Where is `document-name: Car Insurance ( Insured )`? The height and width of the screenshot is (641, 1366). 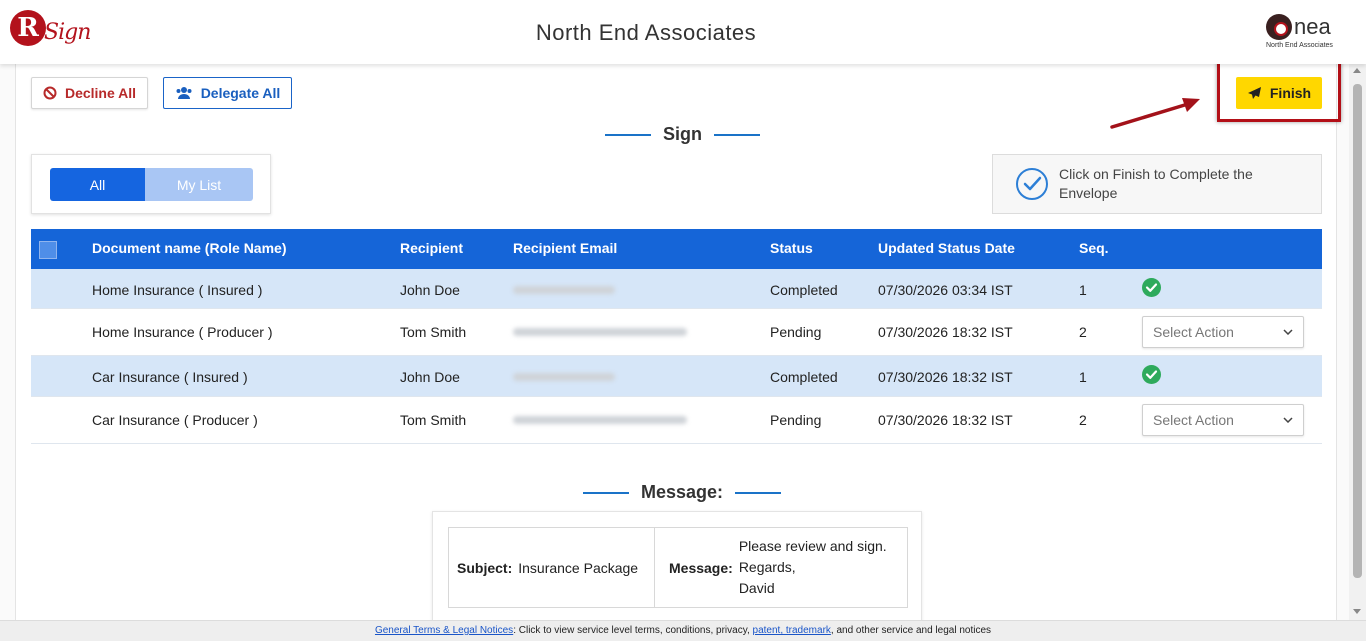 document-name: Car Insurance ( Insured ) is located at coordinates (170, 377).